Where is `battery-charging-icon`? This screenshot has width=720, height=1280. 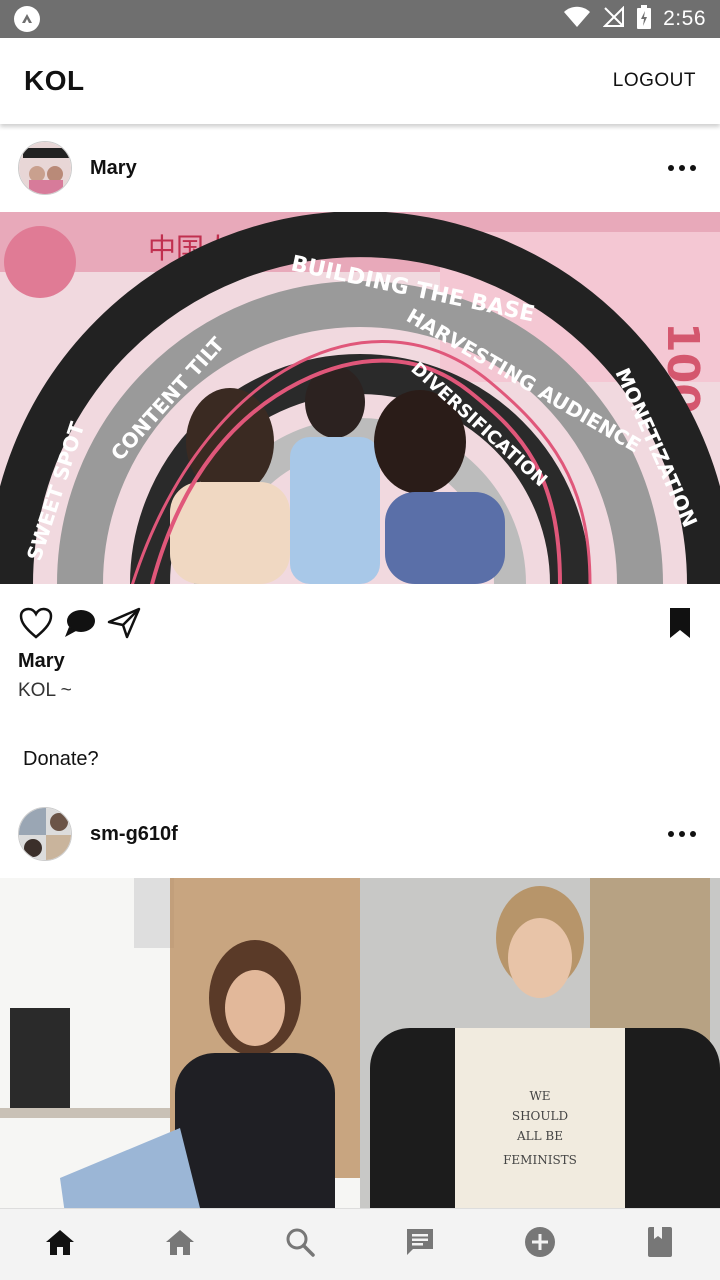 battery-charging-icon is located at coordinates (644, 19).